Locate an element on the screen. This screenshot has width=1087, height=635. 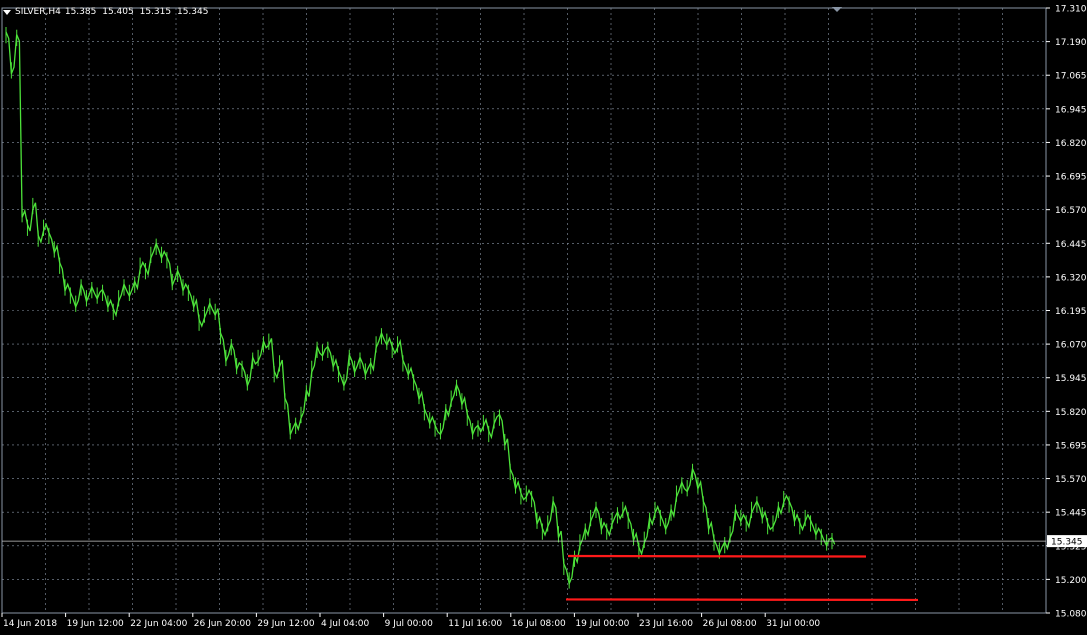
high-value: 15.405 is located at coordinates (118, 12).